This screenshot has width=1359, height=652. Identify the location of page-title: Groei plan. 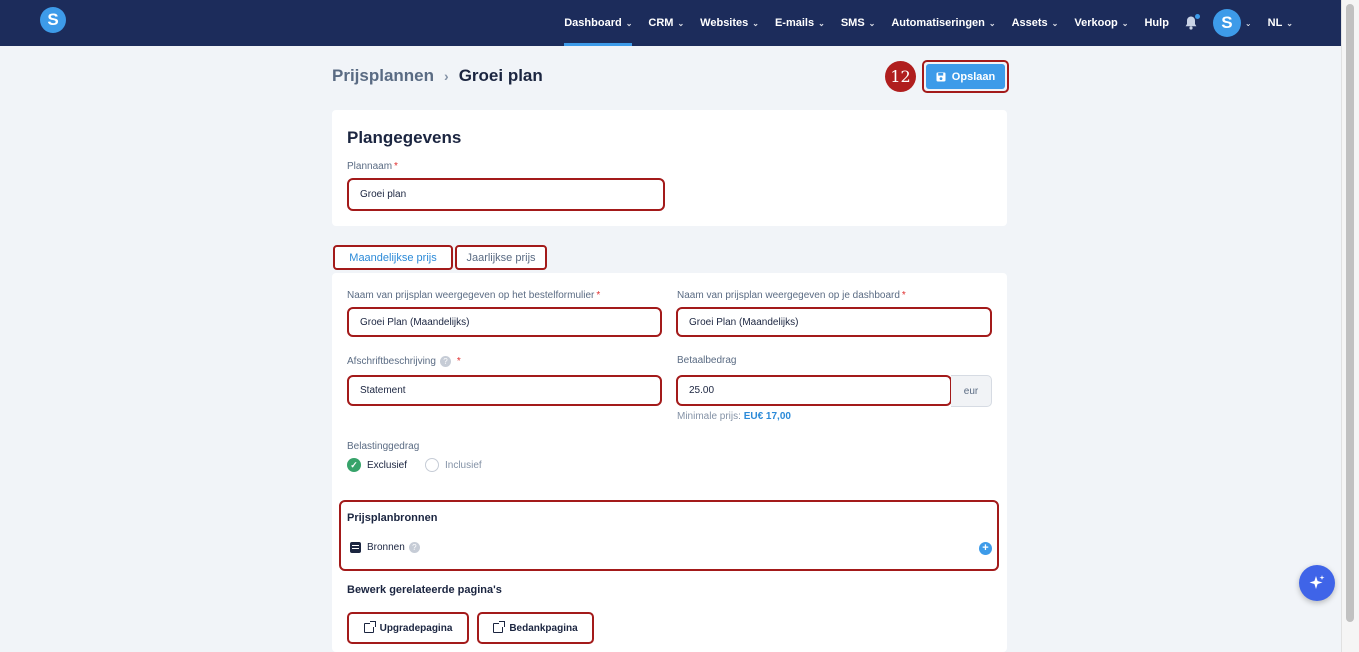
(500, 75).